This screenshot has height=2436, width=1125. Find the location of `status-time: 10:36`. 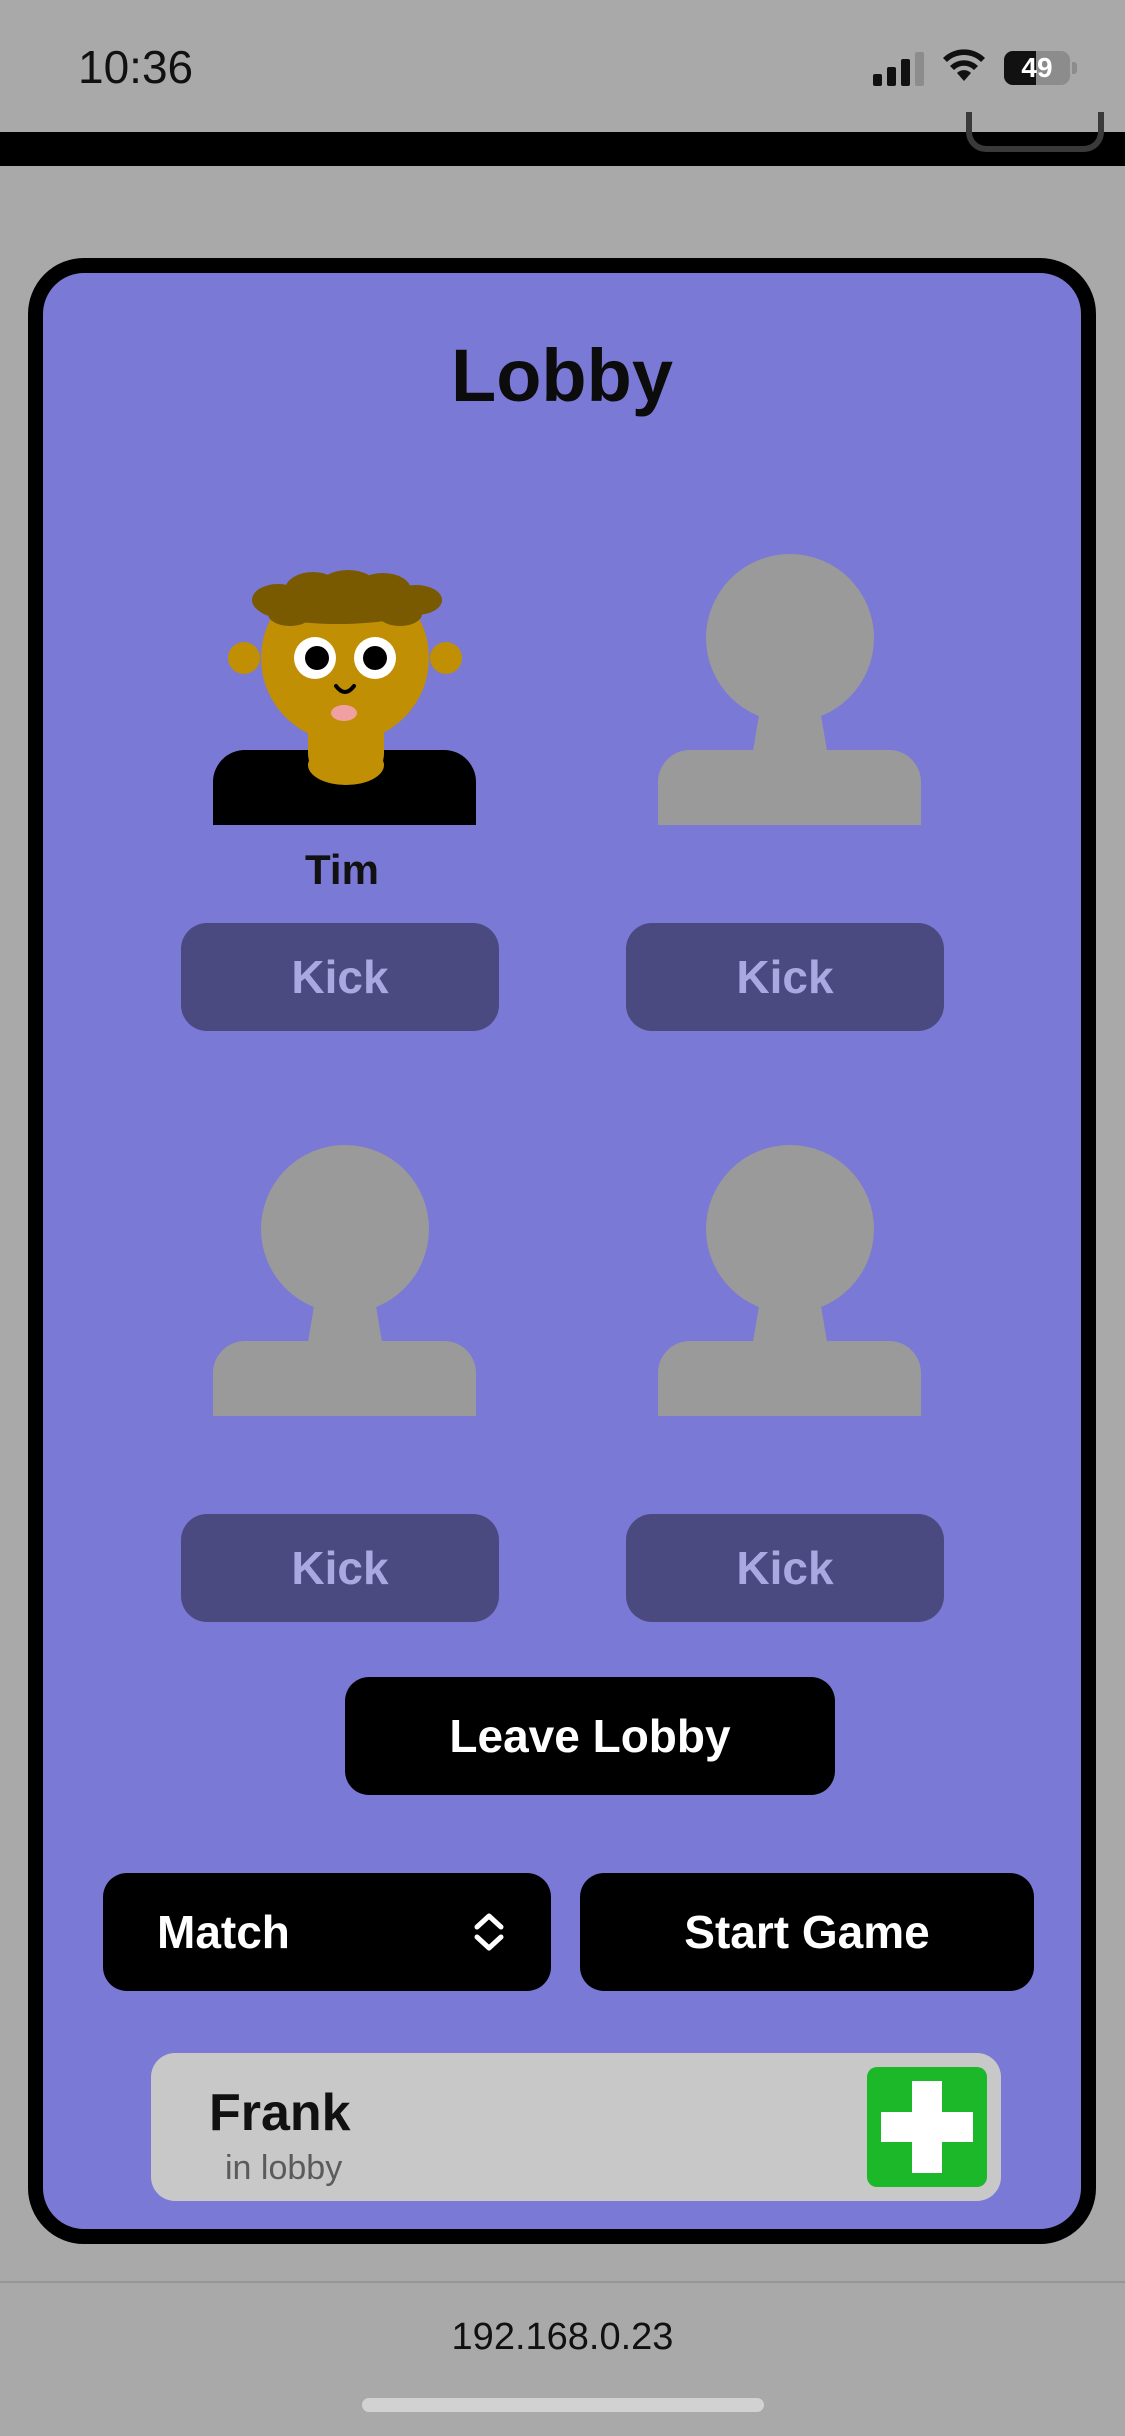

status-time: 10:36 is located at coordinates (136, 67).